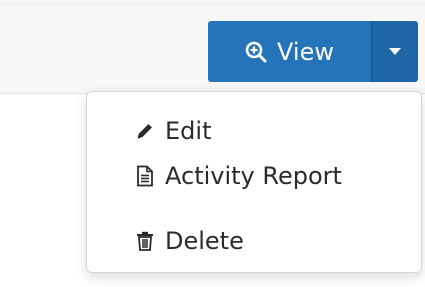 The width and height of the screenshot is (425, 287). Describe the element at coordinates (188, 131) in the screenshot. I see `menu-item-label: Edit` at that location.